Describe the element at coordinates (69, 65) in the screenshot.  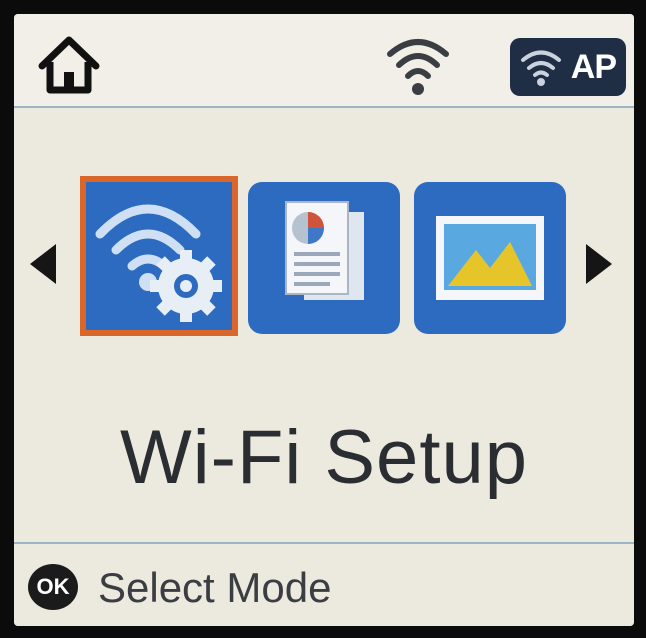
I see `home-icon` at that location.